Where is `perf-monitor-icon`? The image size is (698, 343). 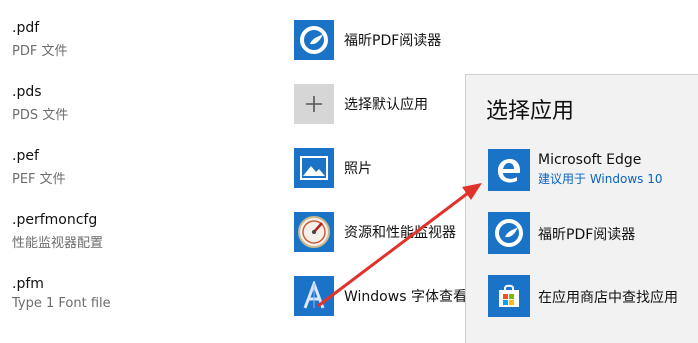
perf-monitor-icon is located at coordinates (314, 232).